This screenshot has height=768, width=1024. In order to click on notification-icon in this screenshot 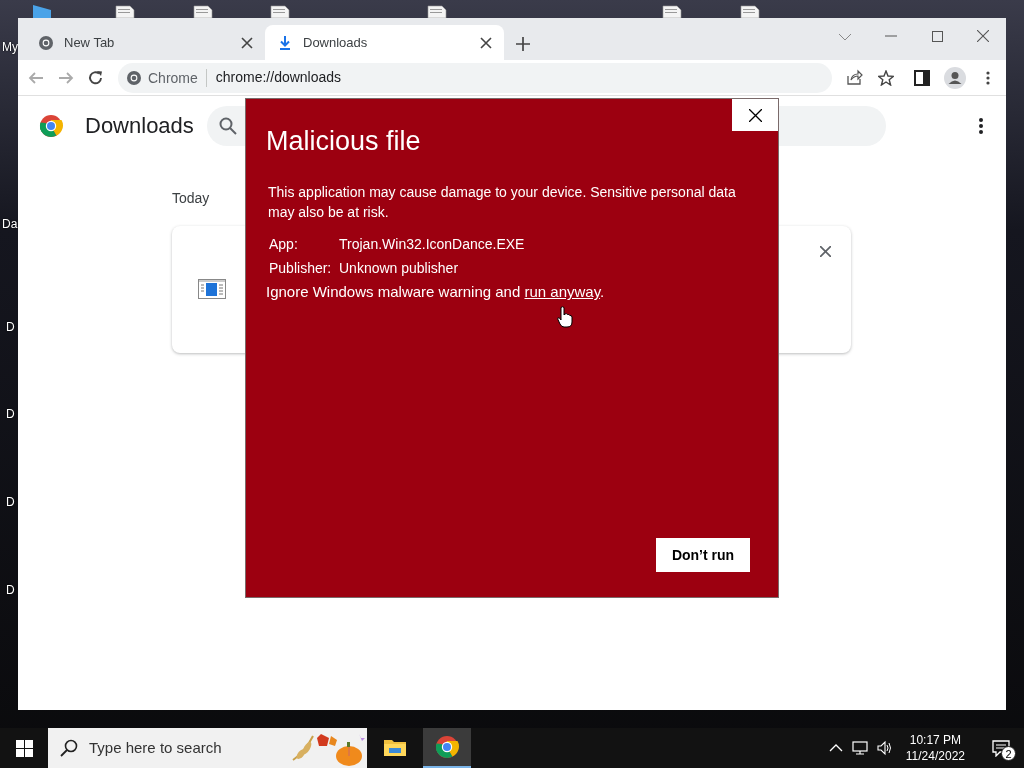, I will do `click(1001, 748)`.